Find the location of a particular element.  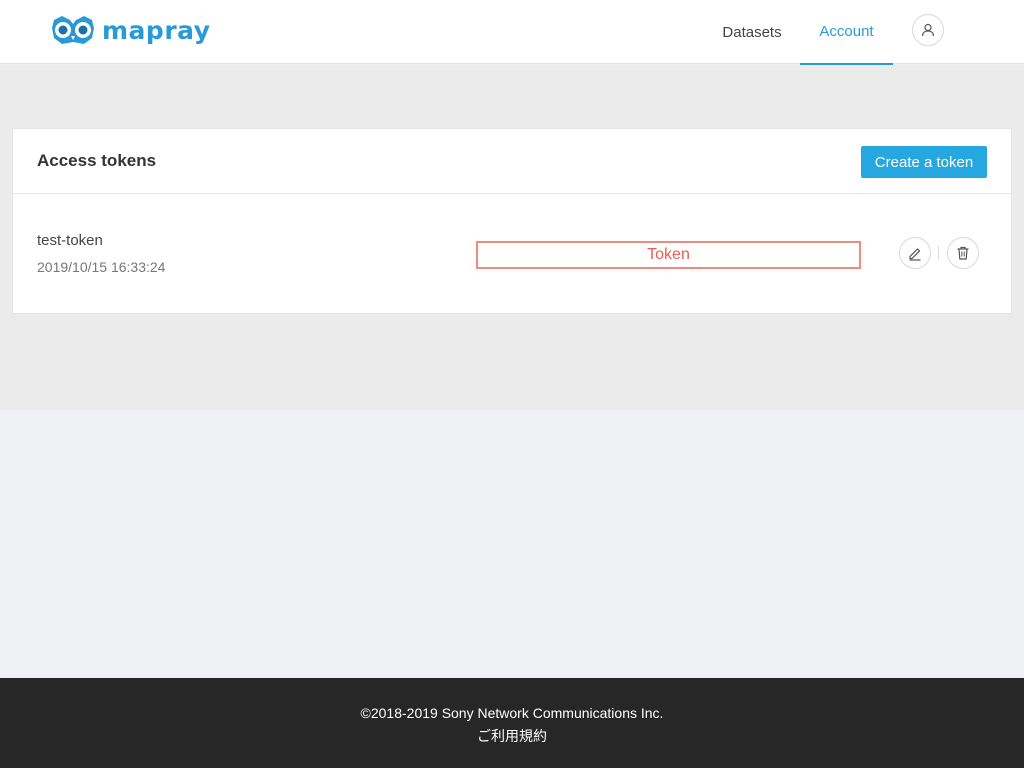

nav-datasets: Datasets is located at coordinates (752, 32).